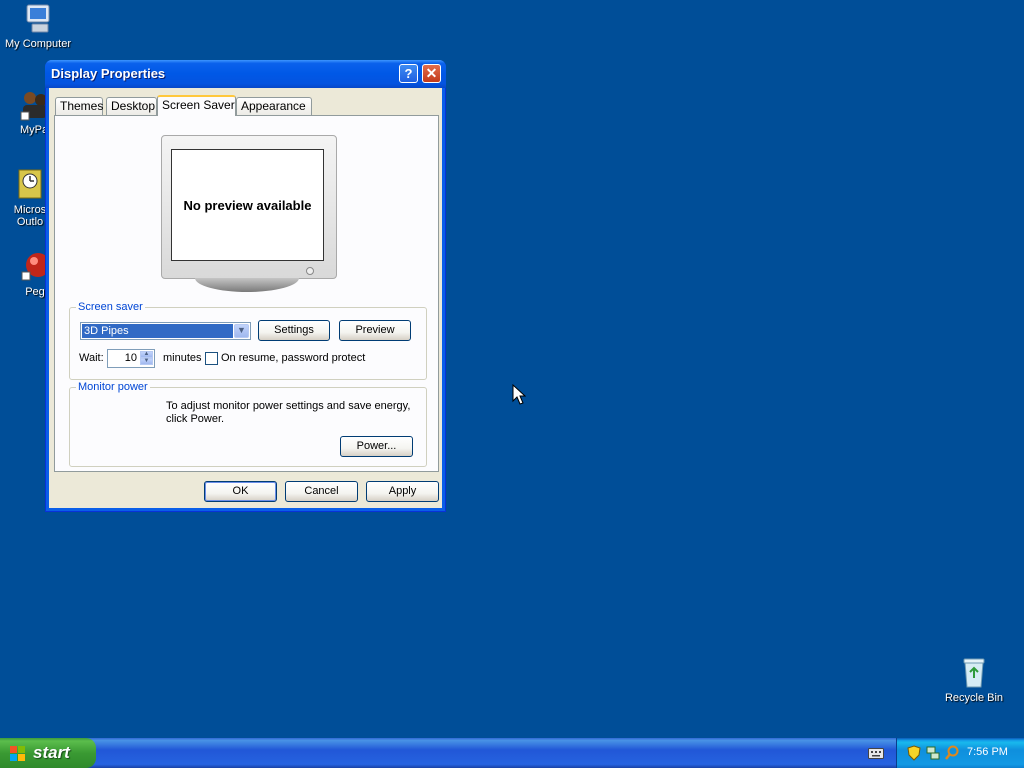  What do you see at coordinates (211, 358) in the screenshot?
I see `password-protect-checkbox` at bounding box center [211, 358].